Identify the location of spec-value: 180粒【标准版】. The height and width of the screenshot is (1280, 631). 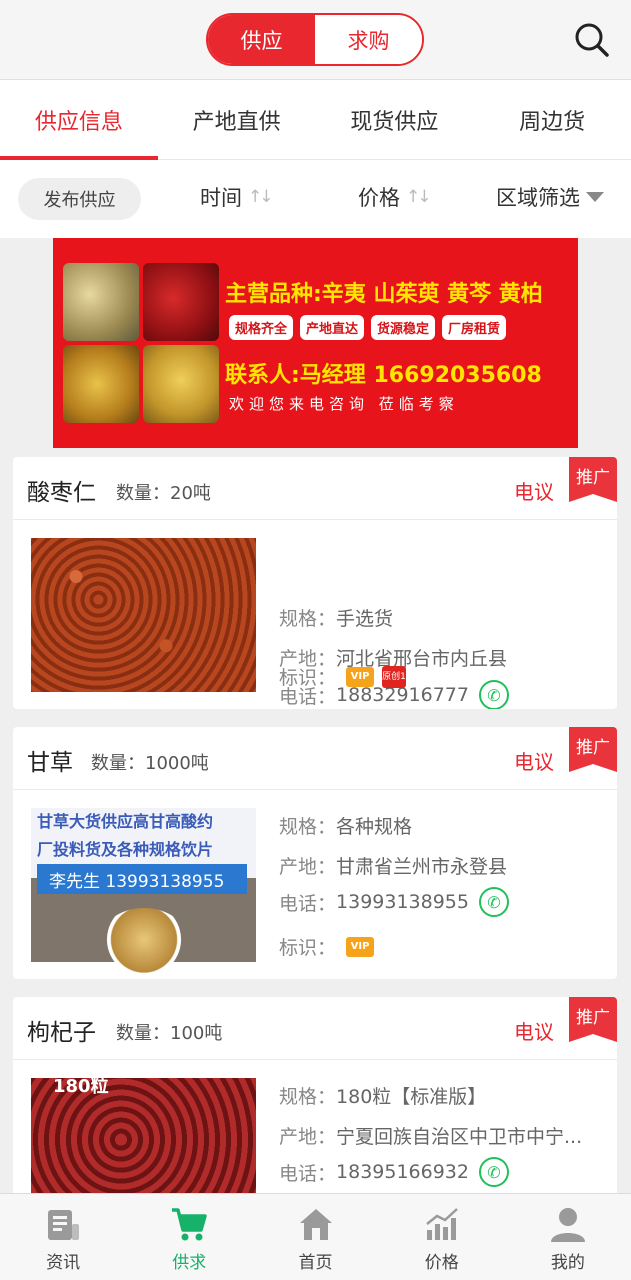
(411, 1097).